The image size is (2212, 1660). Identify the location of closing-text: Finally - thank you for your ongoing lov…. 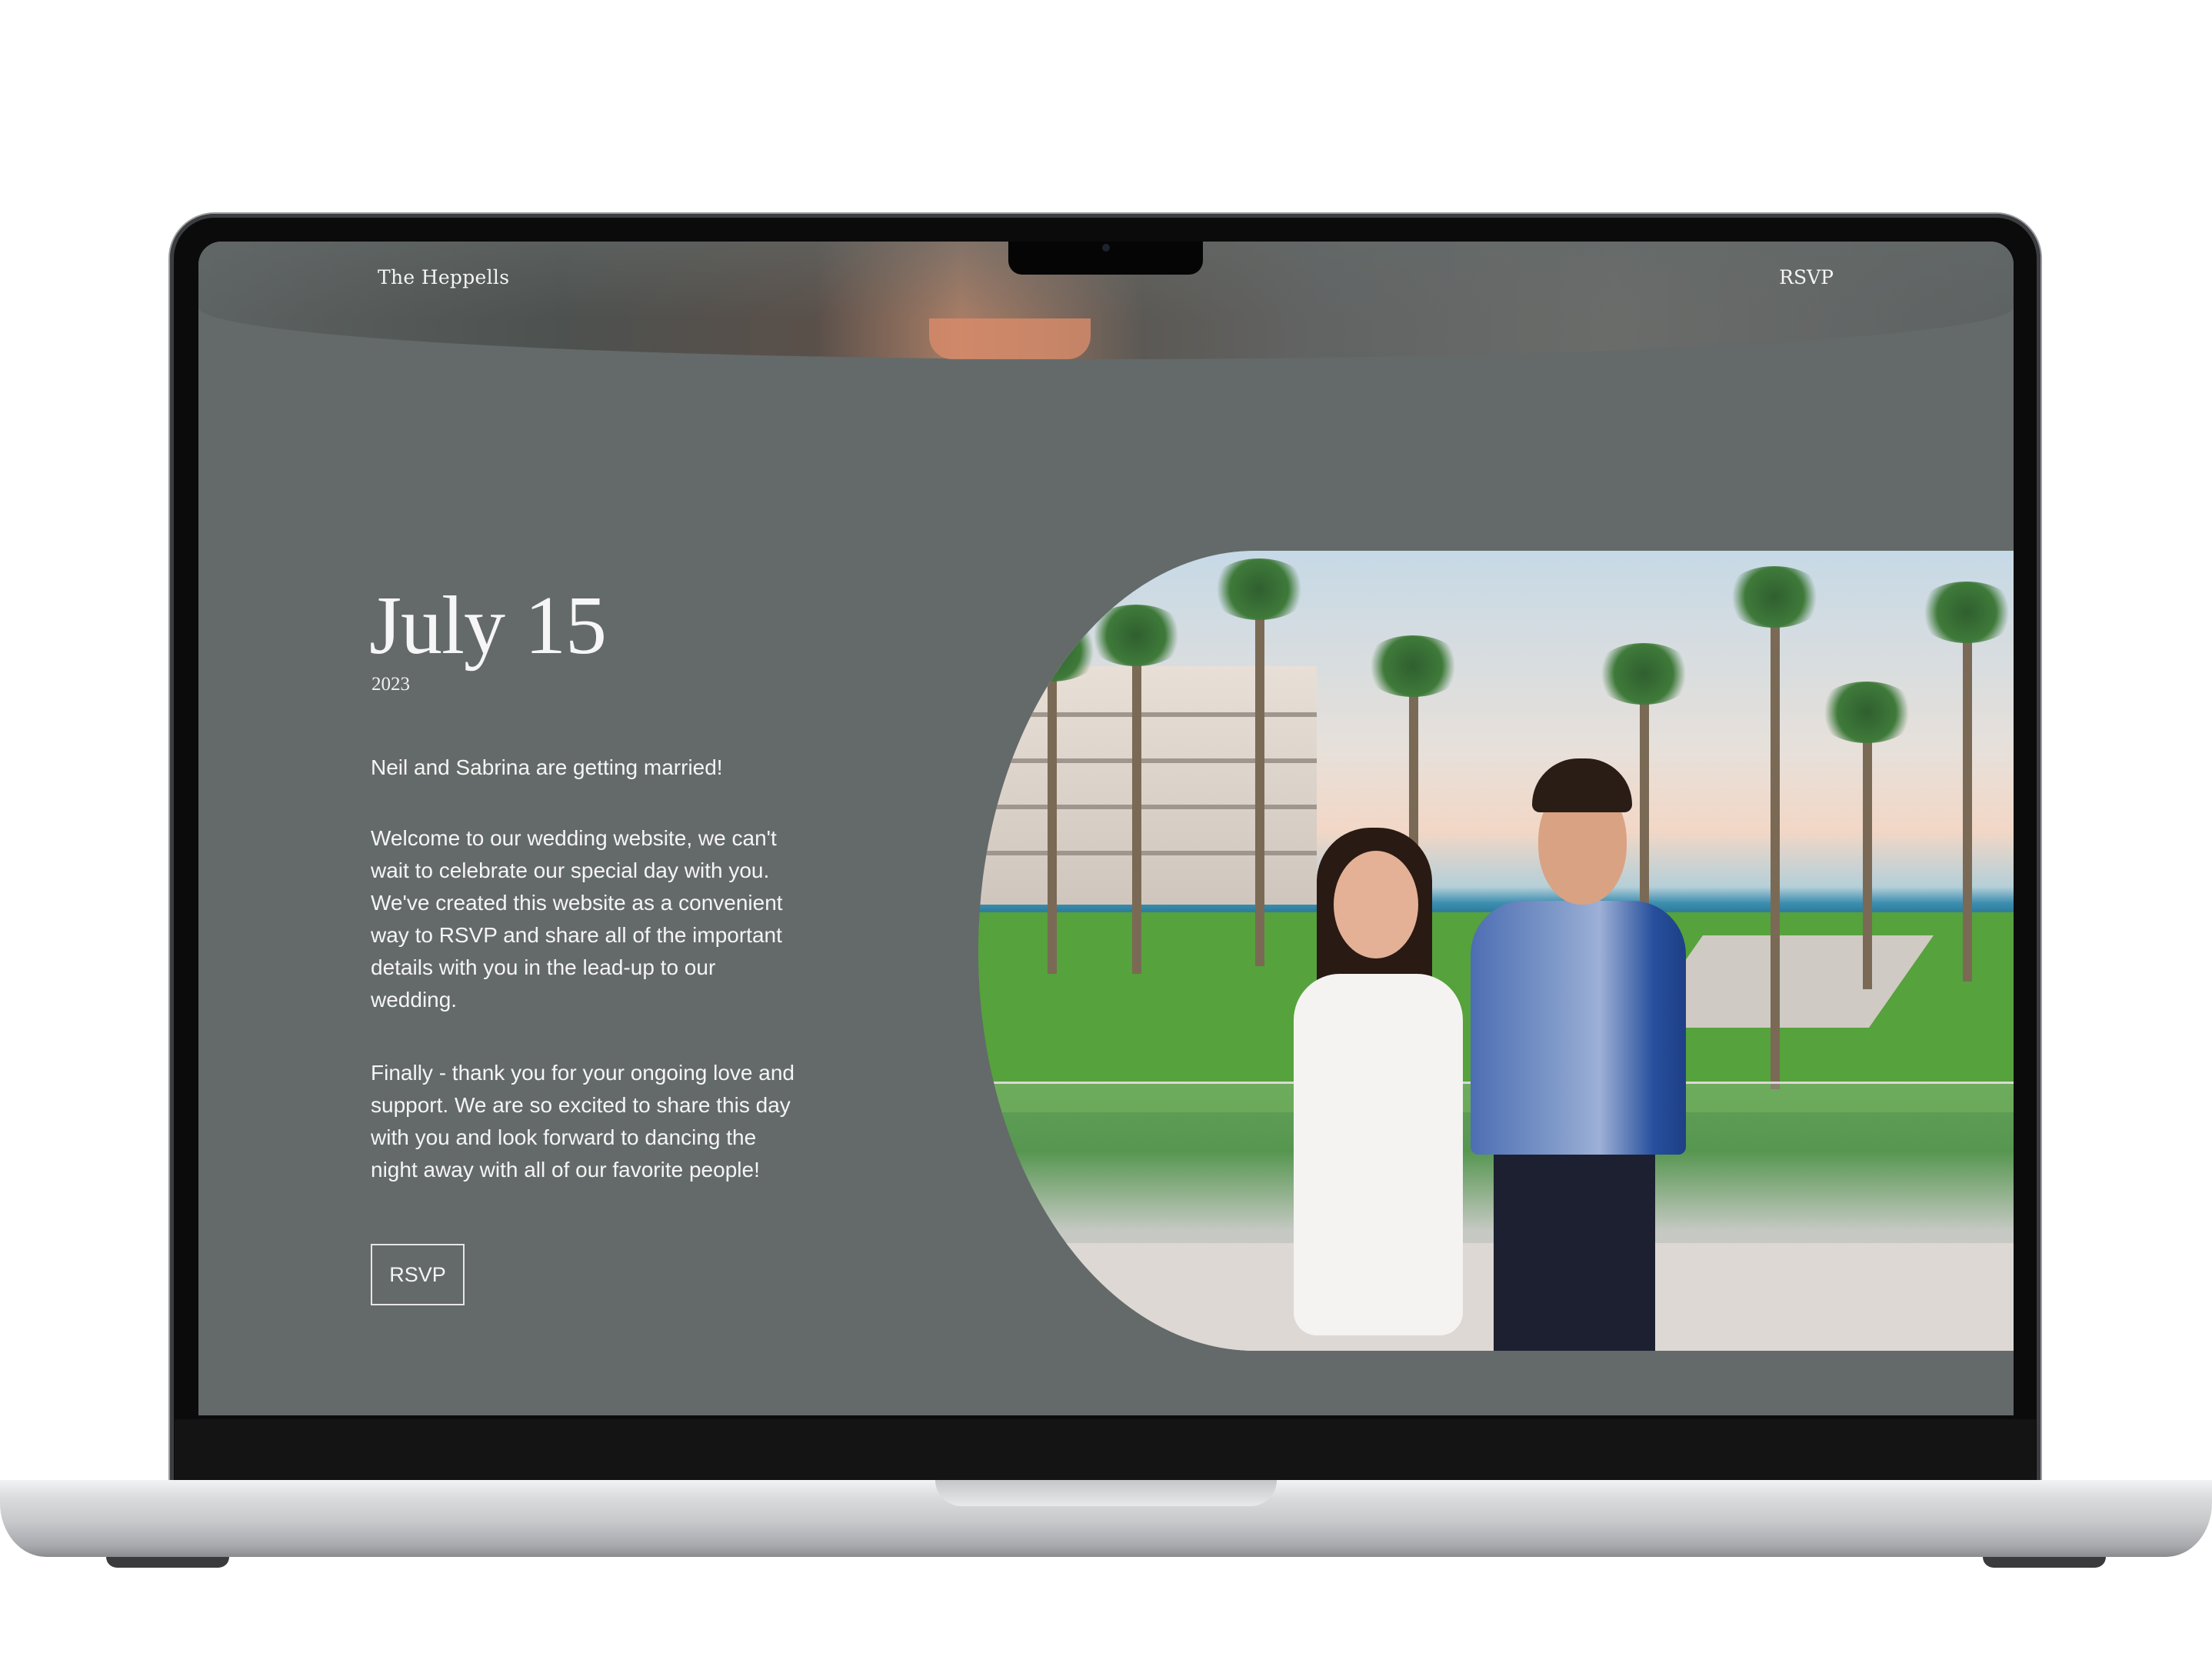
(583, 1121).